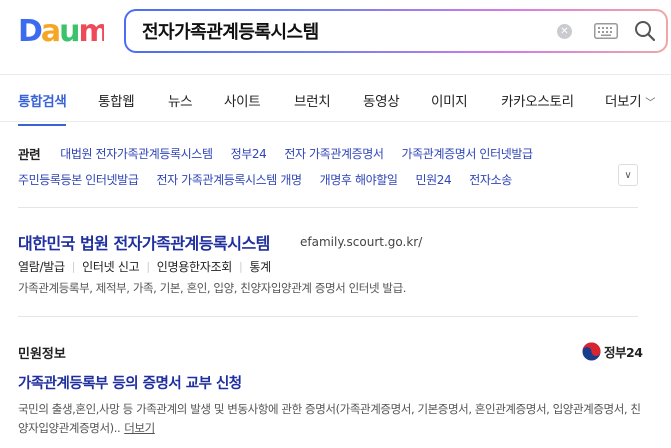  I want to click on chevron-down-icon: ﹀, so click(650, 103).